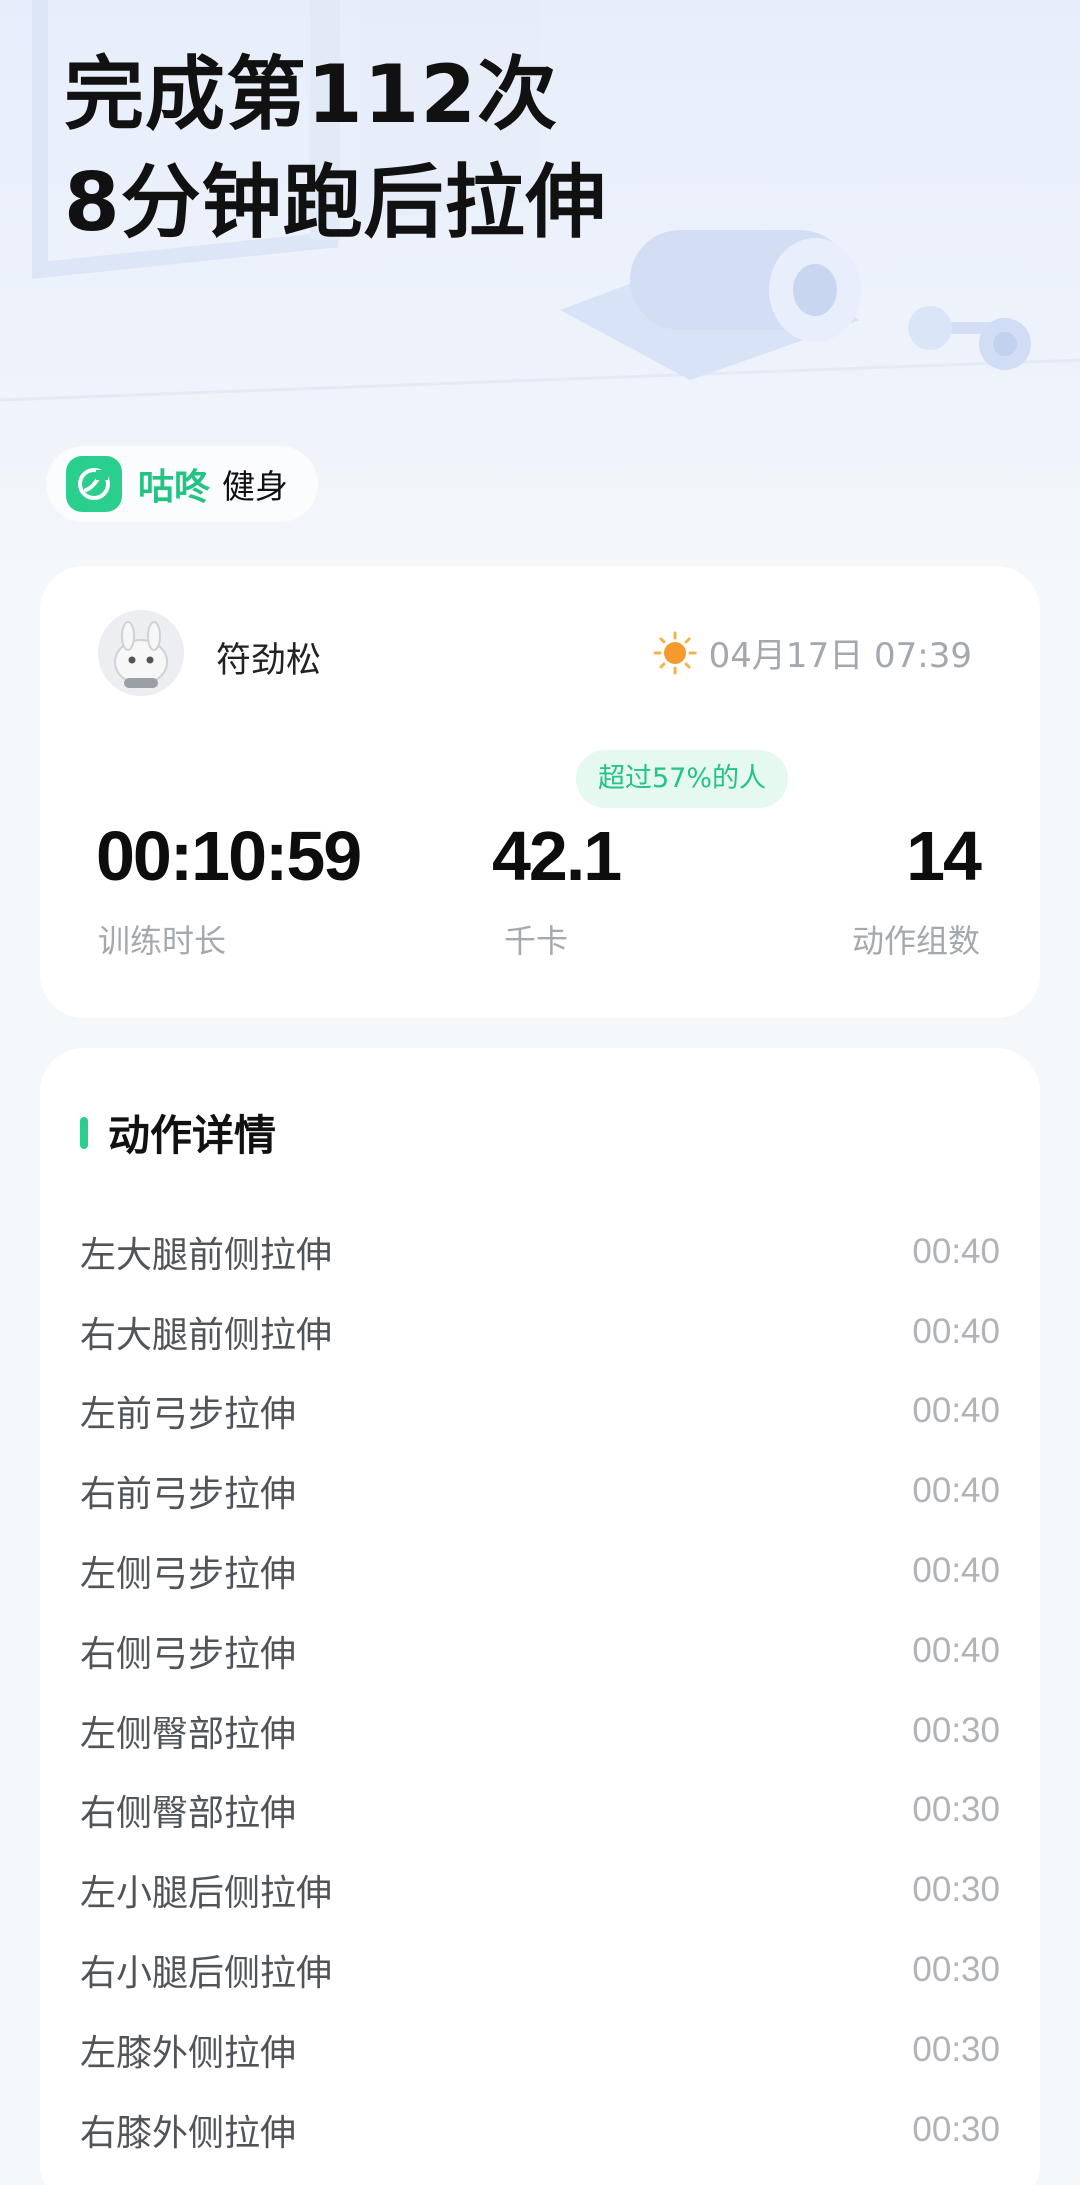  I want to click on exercise-name: 右前弓步拉伸, so click(188, 1495).